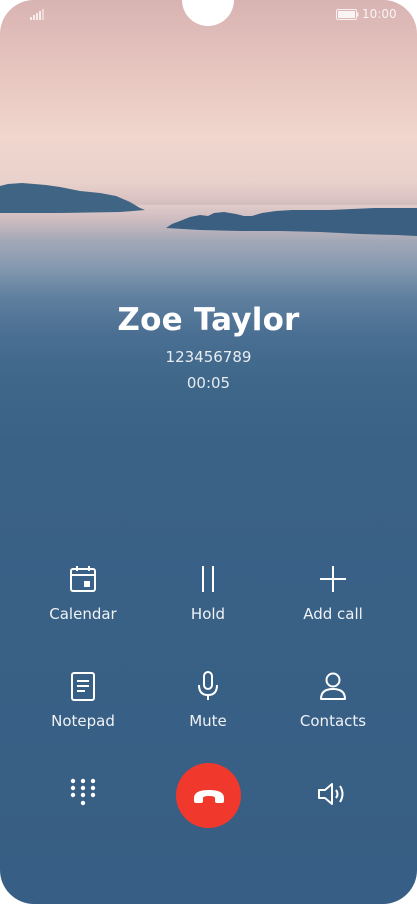  What do you see at coordinates (333, 579) in the screenshot?
I see `plus-icon` at bounding box center [333, 579].